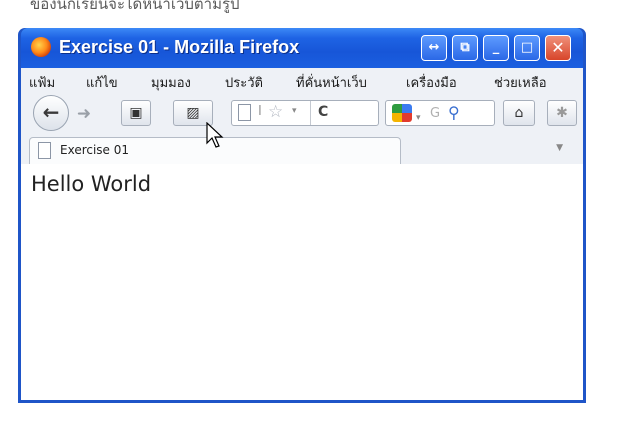 The height and width of the screenshot is (421, 620). What do you see at coordinates (454, 113) in the screenshot?
I see `search-icon: ⚲` at bounding box center [454, 113].